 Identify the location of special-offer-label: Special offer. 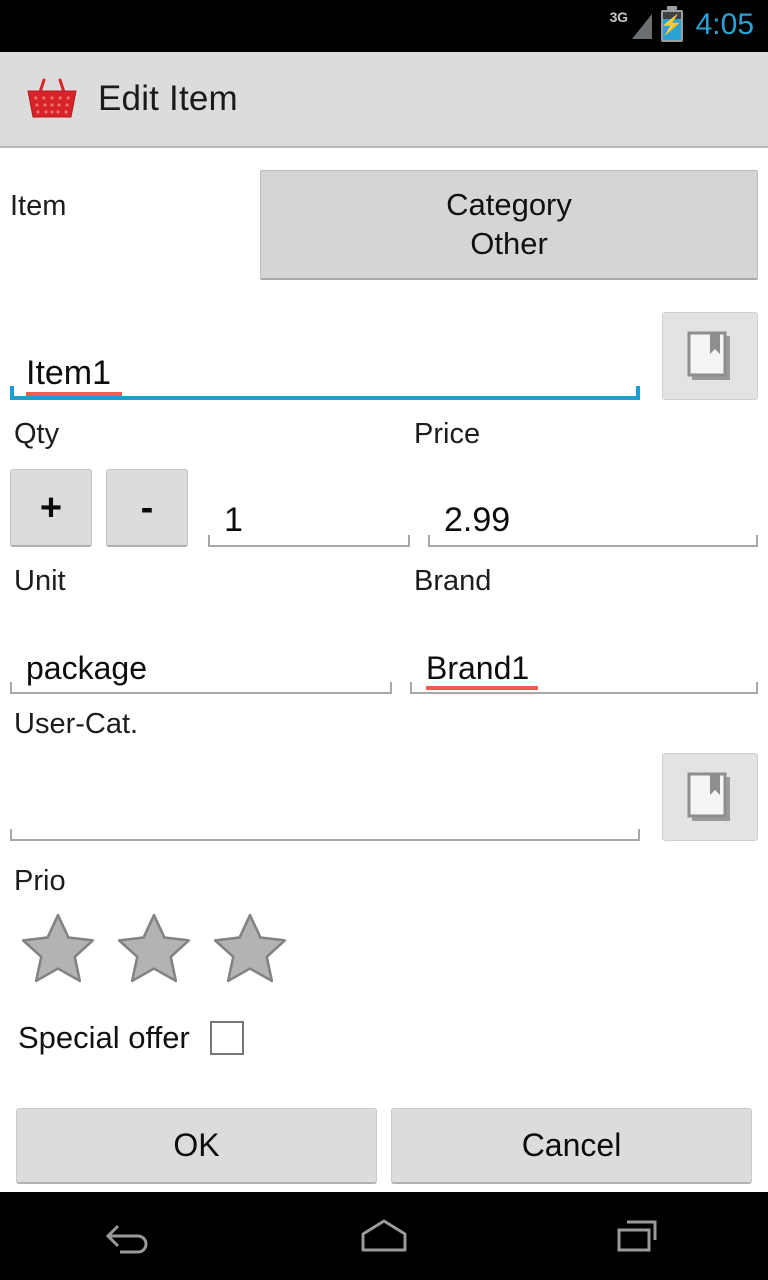
(104, 1037).